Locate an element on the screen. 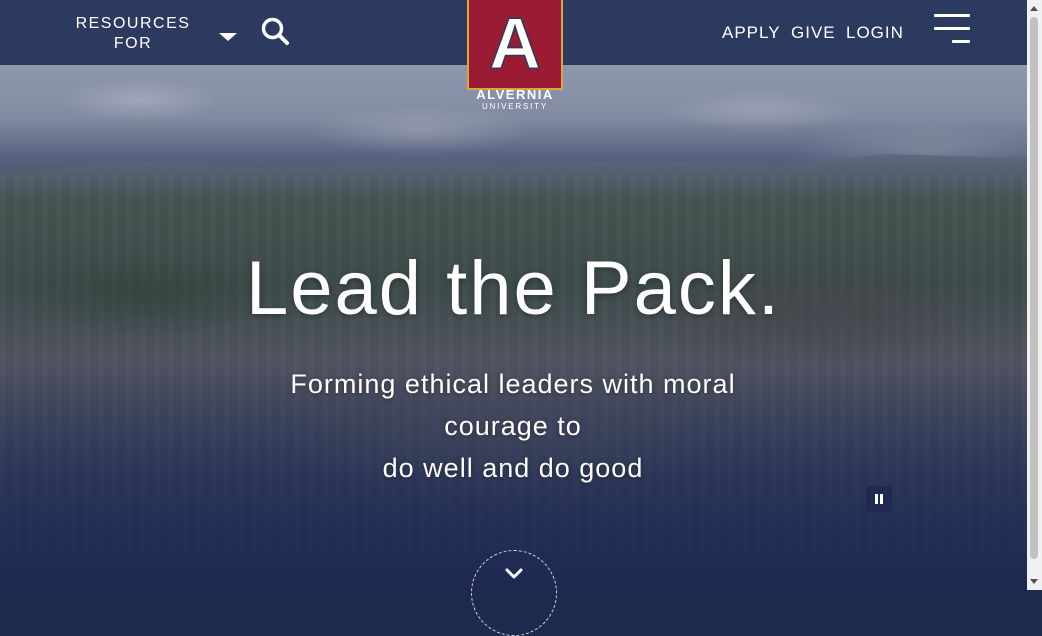 This screenshot has height=636, width=1042. scroll-down-button is located at coordinates (514, 593).